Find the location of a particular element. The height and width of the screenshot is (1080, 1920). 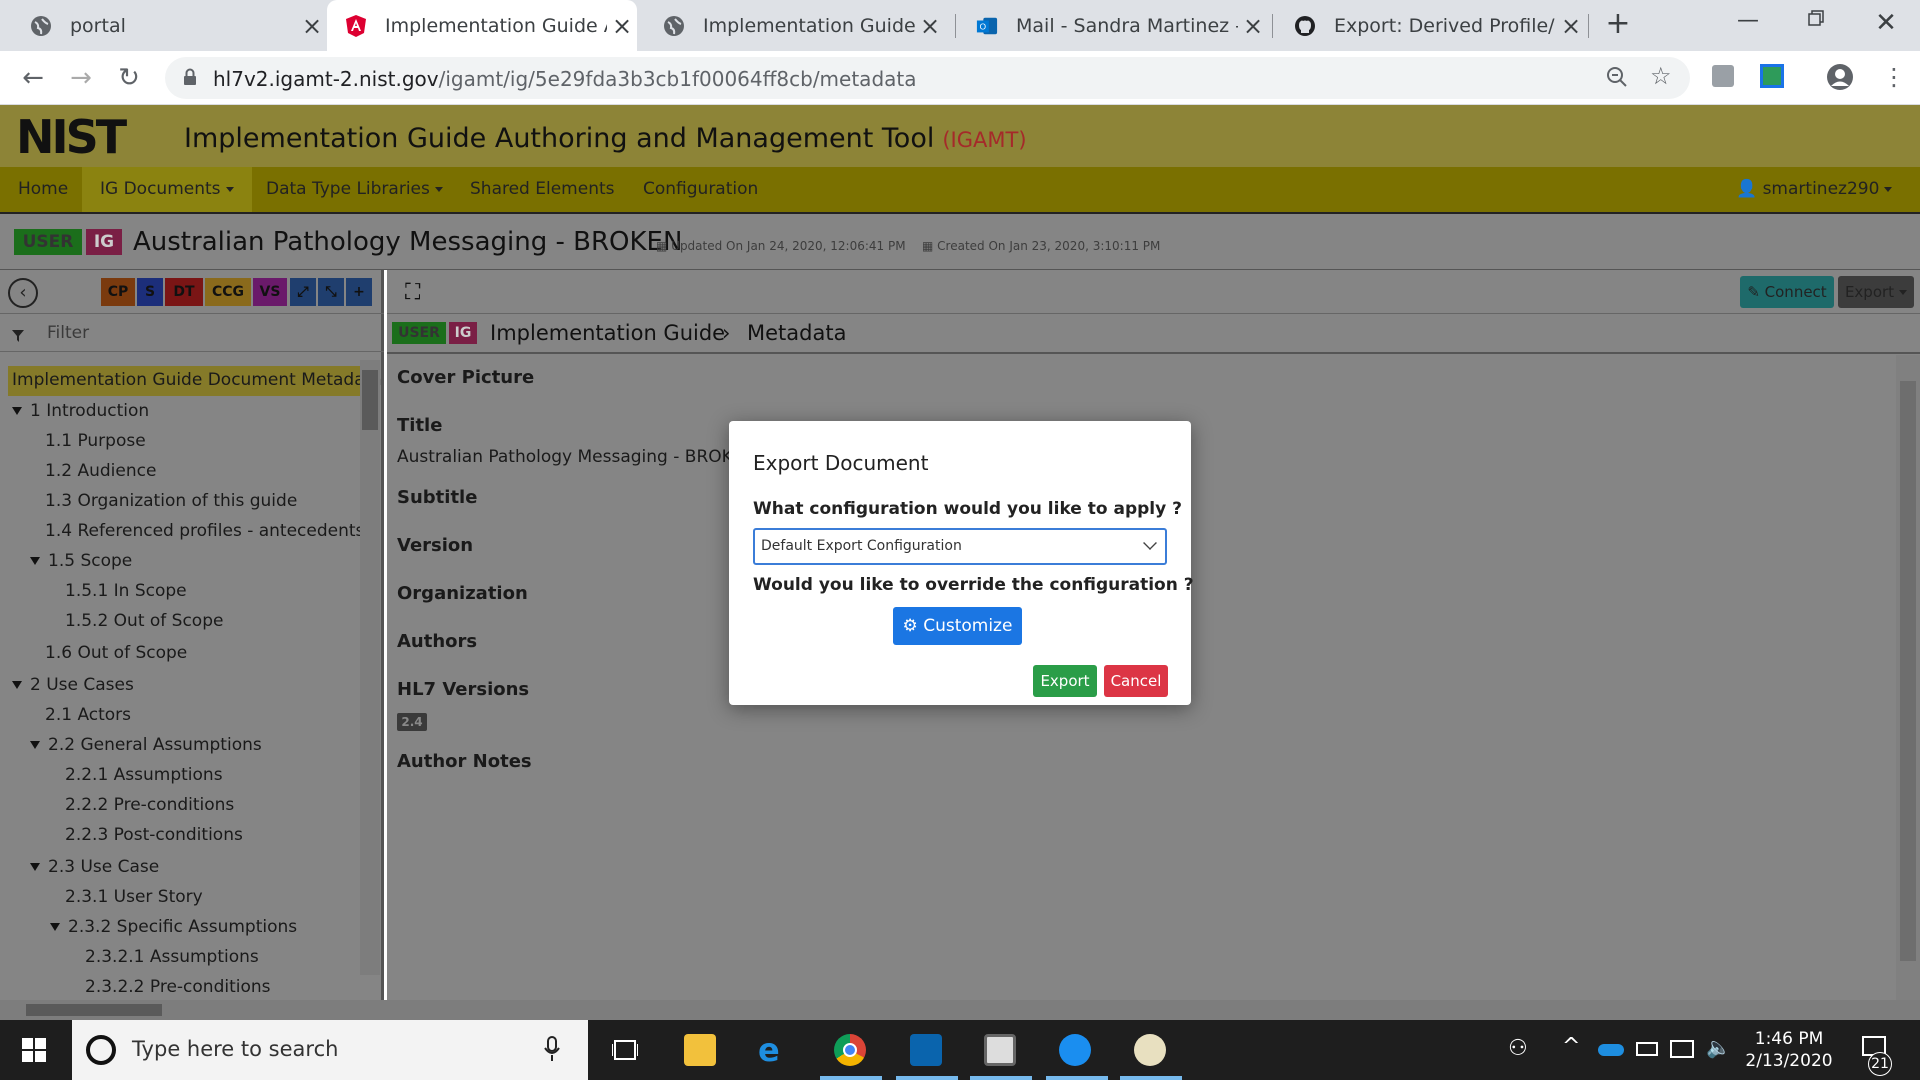

zoom-icon is located at coordinates (1617, 79).